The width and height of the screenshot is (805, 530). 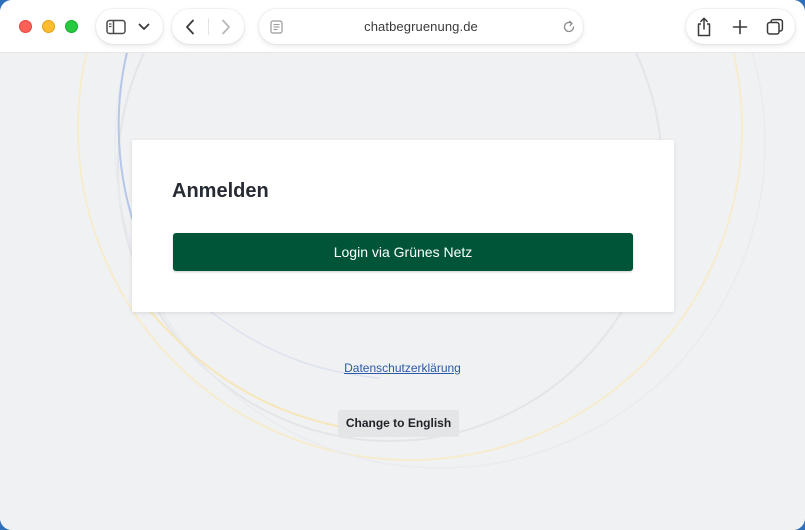 What do you see at coordinates (71, 26) in the screenshot?
I see `zoom-window-button` at bounding box center [71, 26].